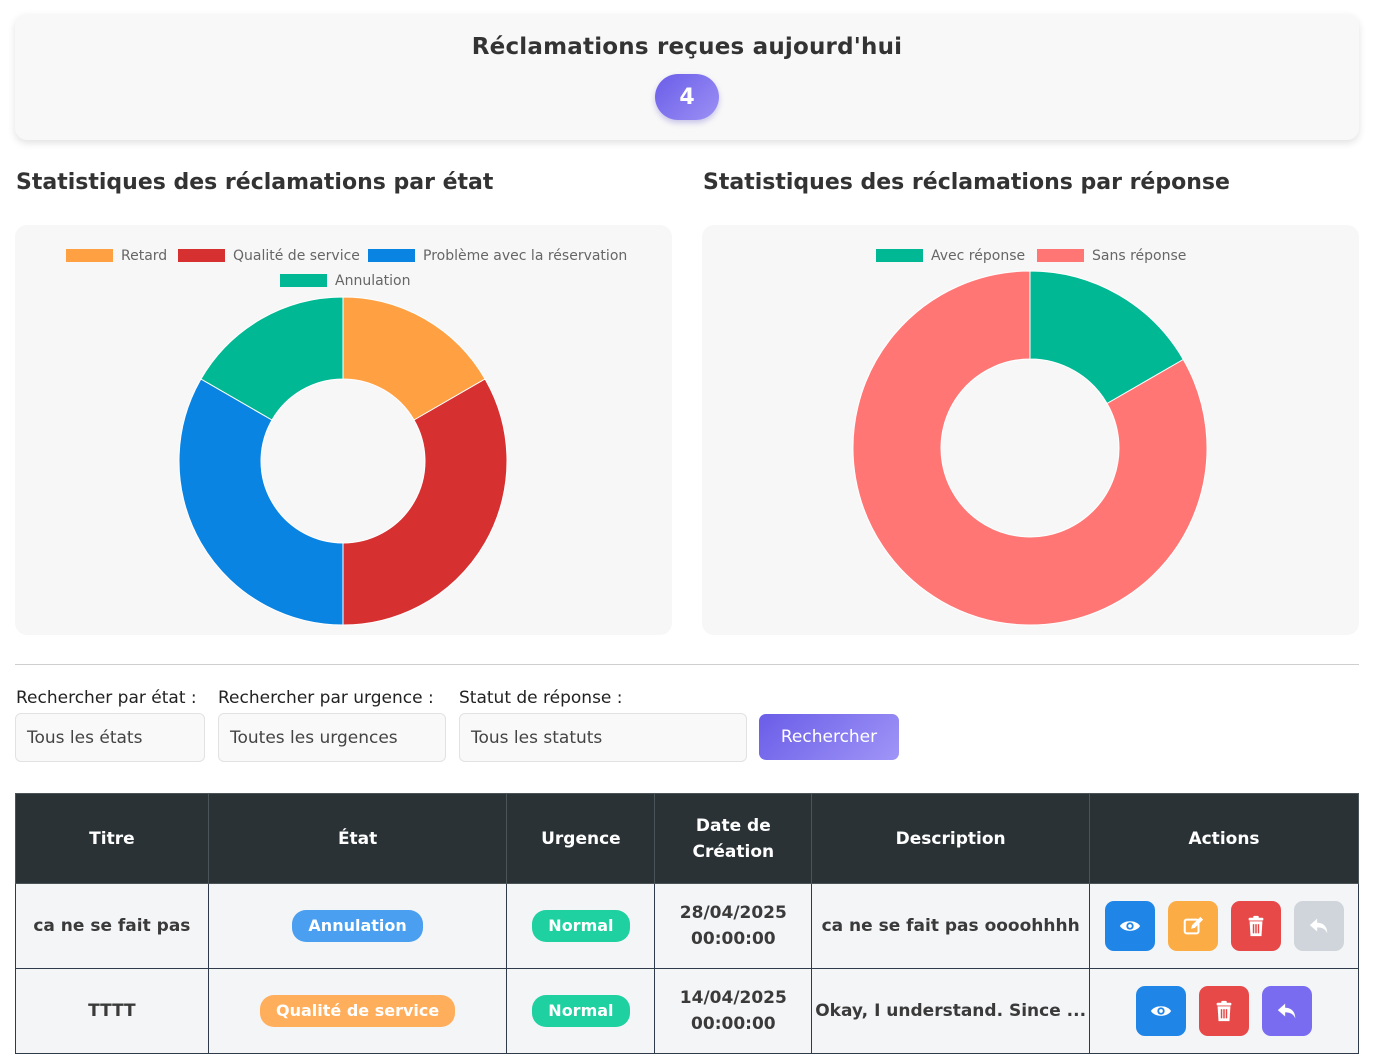 The image size is (1373, 1056). What do you see at coordinates (296, 256) in the screenshot?
I see `legend-label-qualite-de-service: Qualité de service` at bounding box center [296, 256].